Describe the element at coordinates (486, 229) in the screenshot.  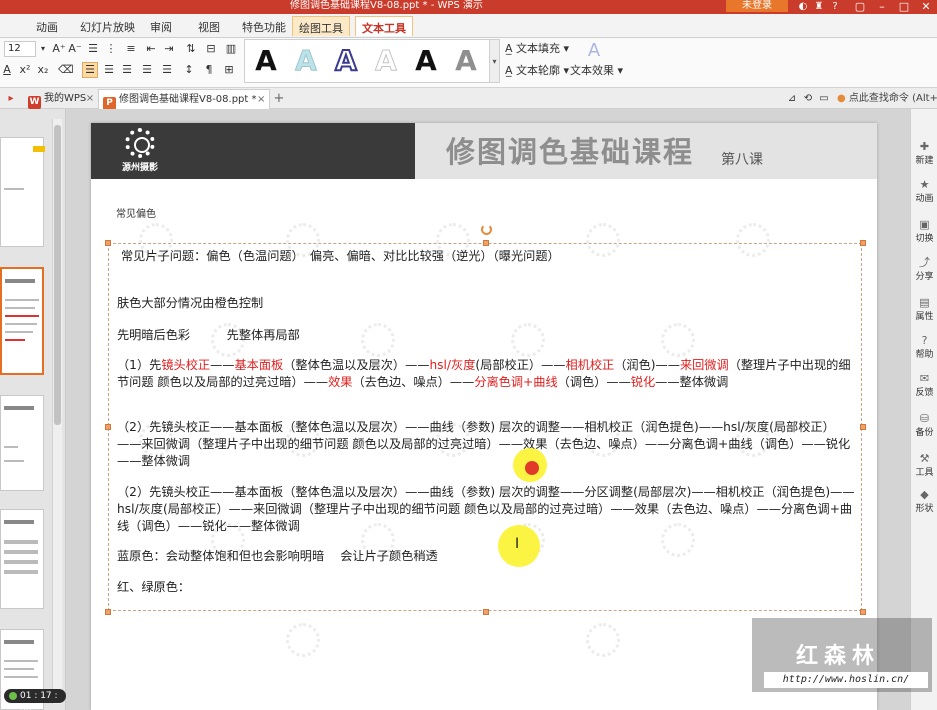
I see `rotate-handle-icon` at that location.